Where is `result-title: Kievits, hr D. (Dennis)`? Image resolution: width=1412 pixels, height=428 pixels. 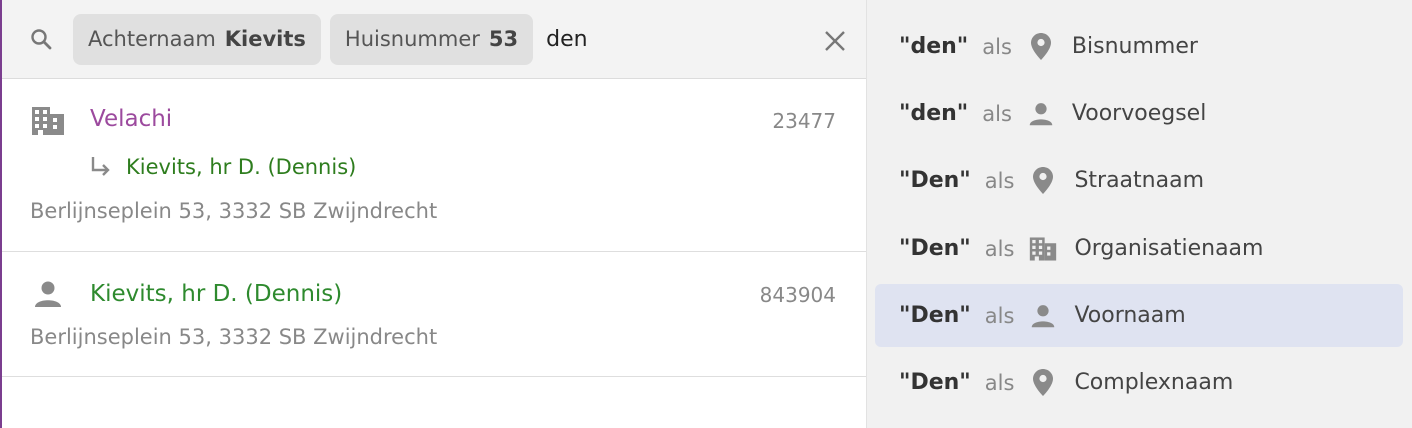 result-title: Kievits, hr D. (Dennis) is located at coordinates (216, 294).